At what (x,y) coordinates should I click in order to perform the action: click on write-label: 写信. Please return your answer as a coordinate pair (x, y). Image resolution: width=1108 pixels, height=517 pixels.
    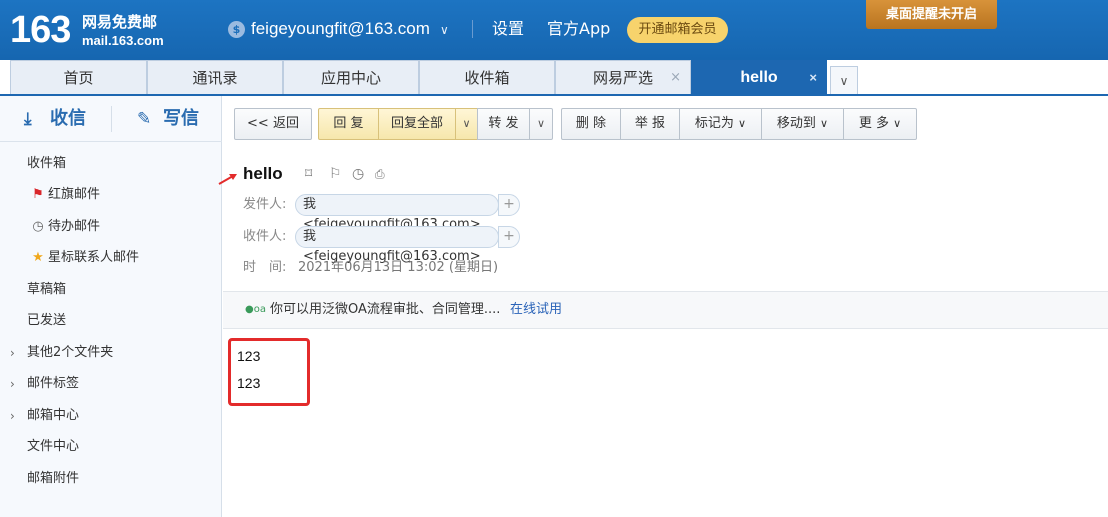
    Looking at the image, I should click on (181, 118).